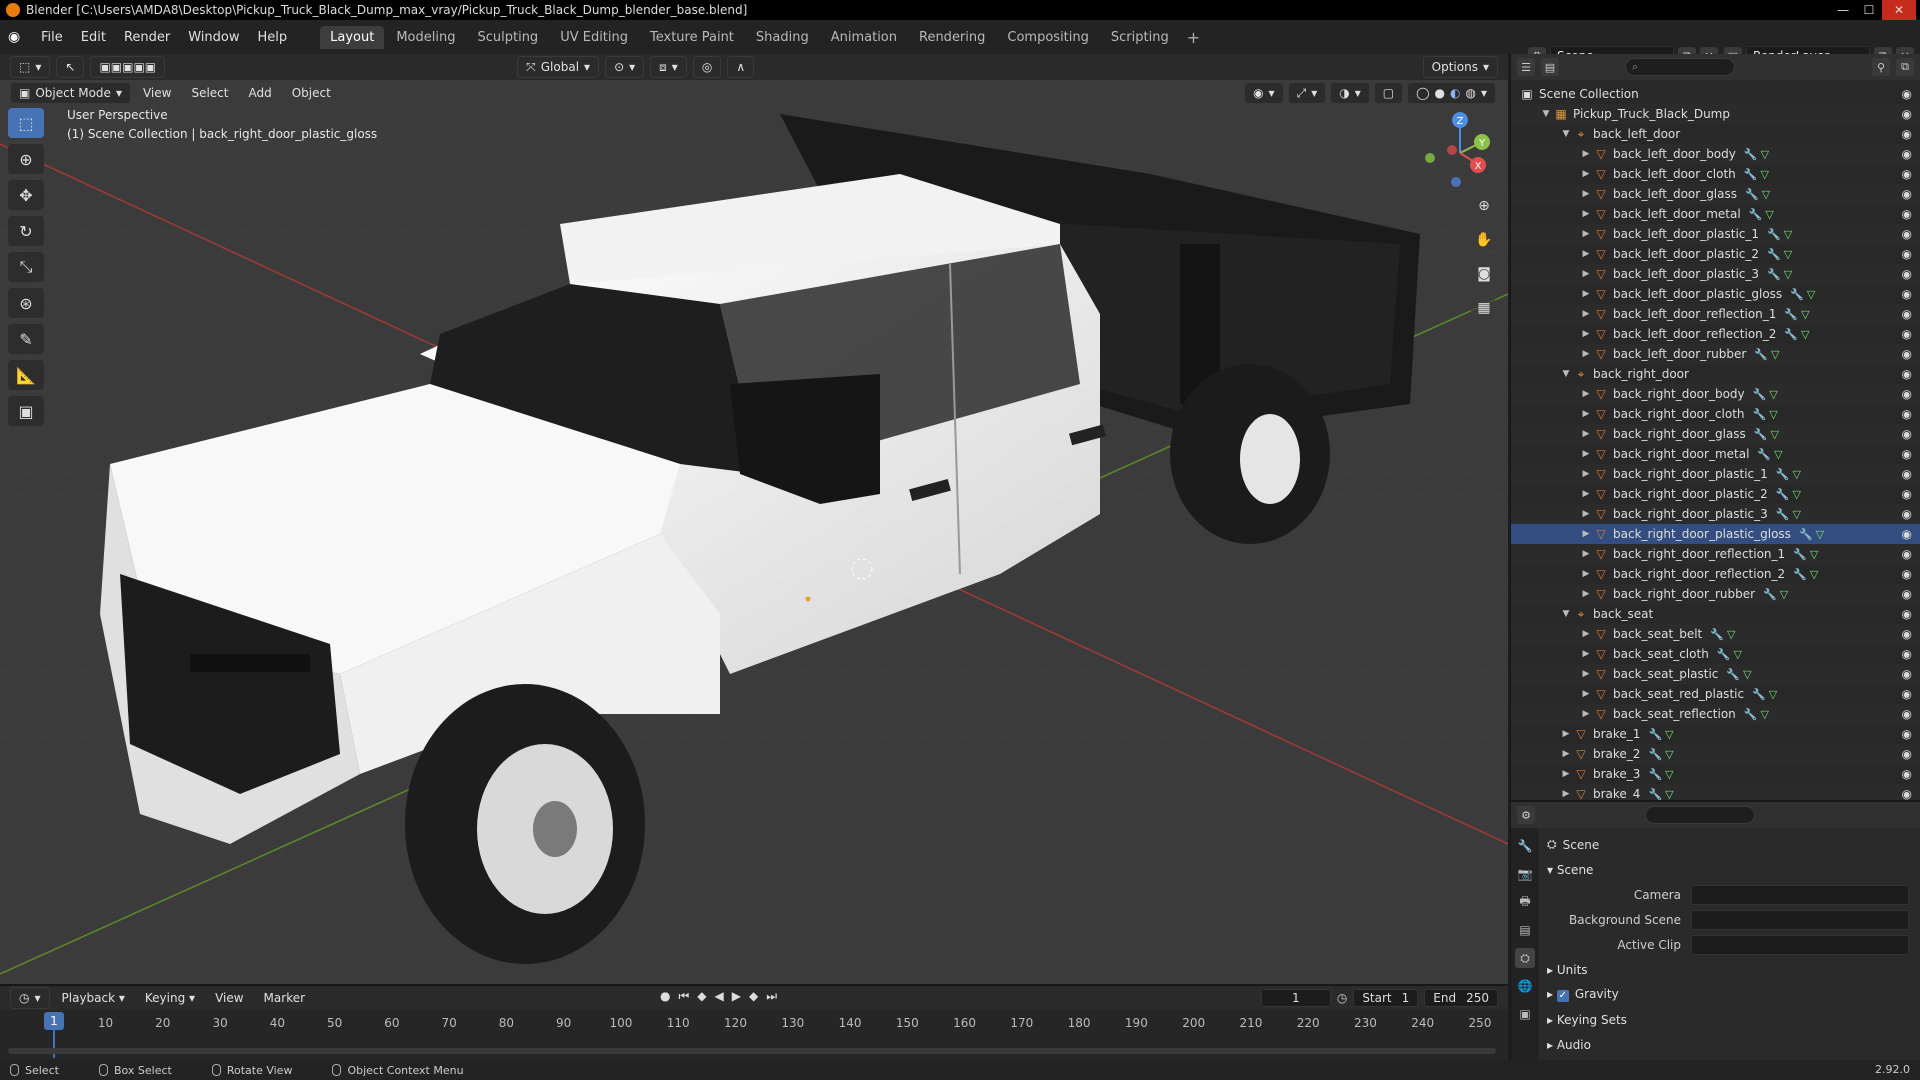 This screenshot has height=1080, width=1920. I want to click on outliner-object-row: ▶ ▽ brake_1 🔧 ▽ ◉, so click(1715, 734).